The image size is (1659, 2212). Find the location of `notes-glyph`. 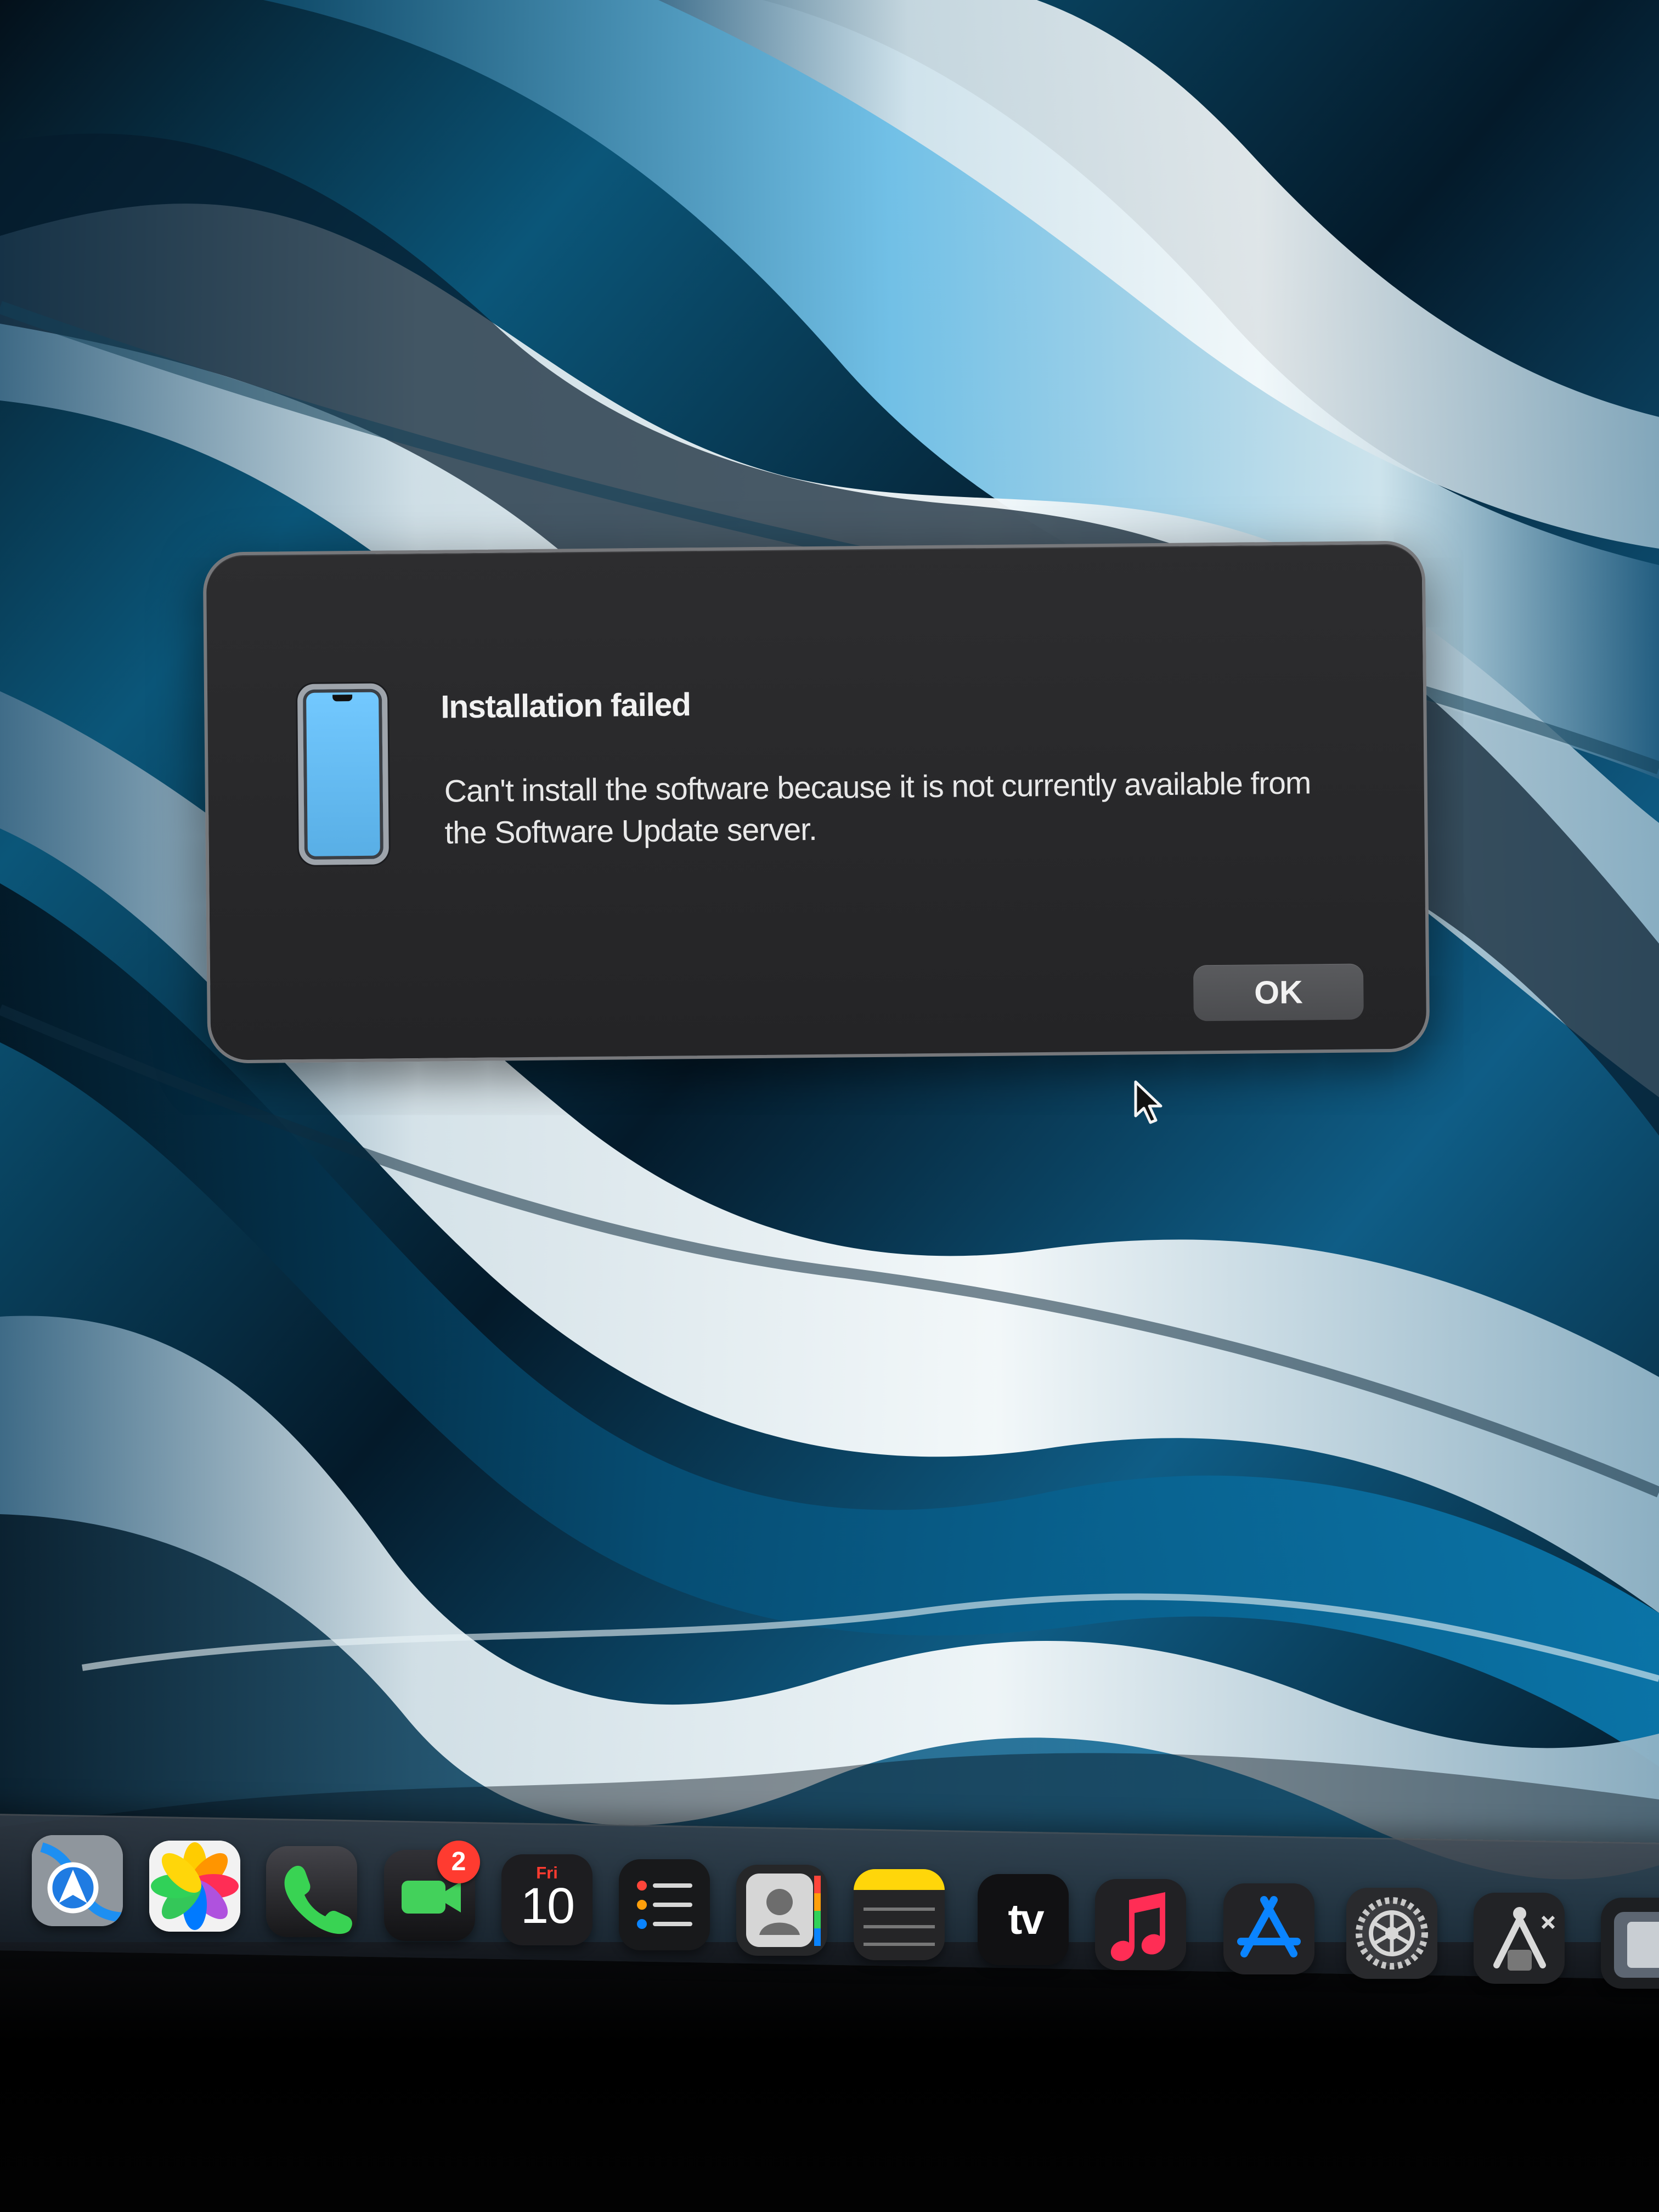

notes-glyph is located at coordinates (900, 1915).